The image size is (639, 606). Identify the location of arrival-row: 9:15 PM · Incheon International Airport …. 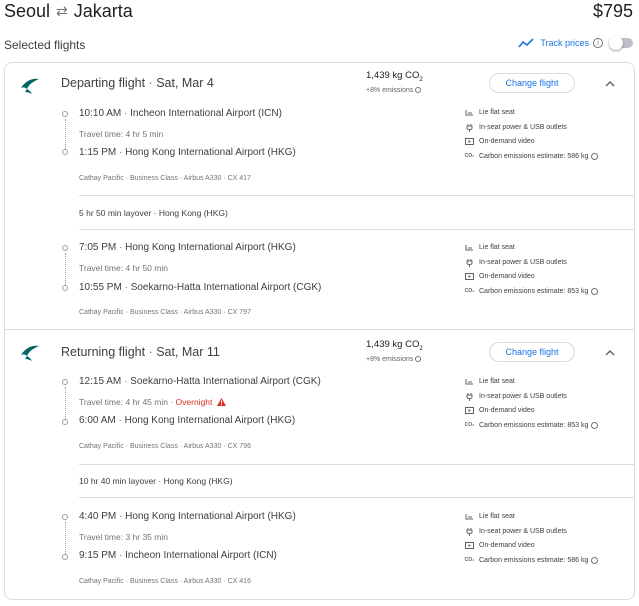
(178, 555).